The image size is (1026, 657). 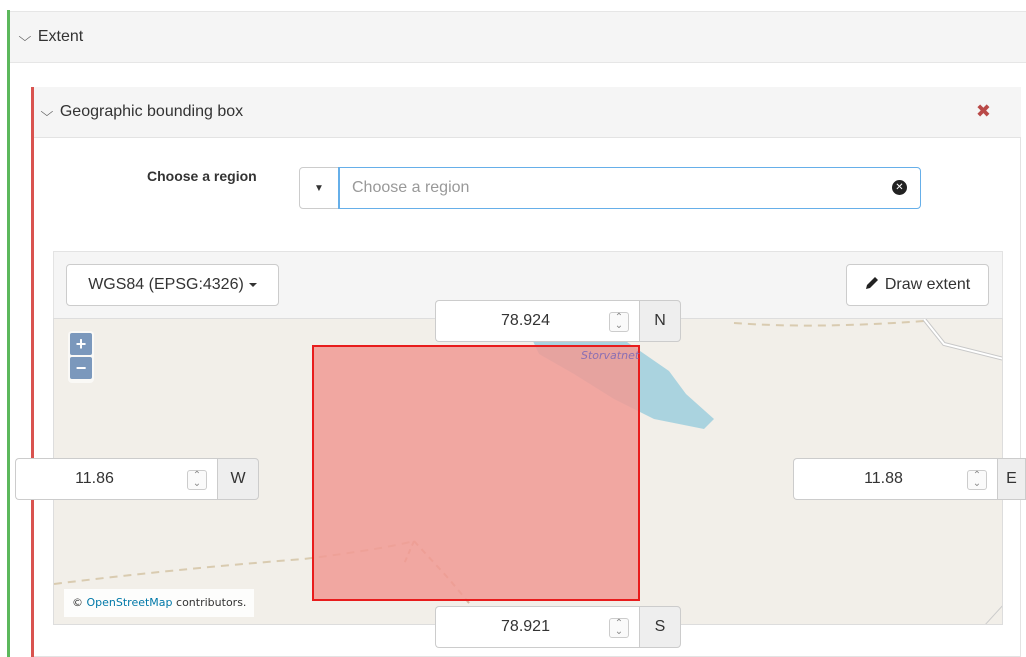 What do you see at coordinates (202, 176) in the screenshot?
I see `region-label: Choose a region` at bounding box center [202, 176].